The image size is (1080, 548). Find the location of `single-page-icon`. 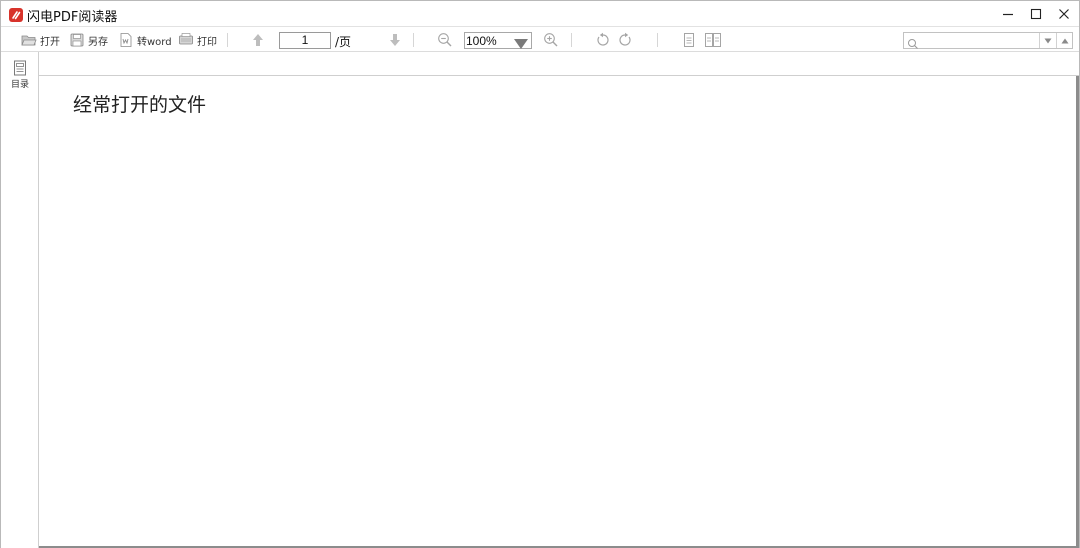

single-page-icon is located at coordinates (689, 40).